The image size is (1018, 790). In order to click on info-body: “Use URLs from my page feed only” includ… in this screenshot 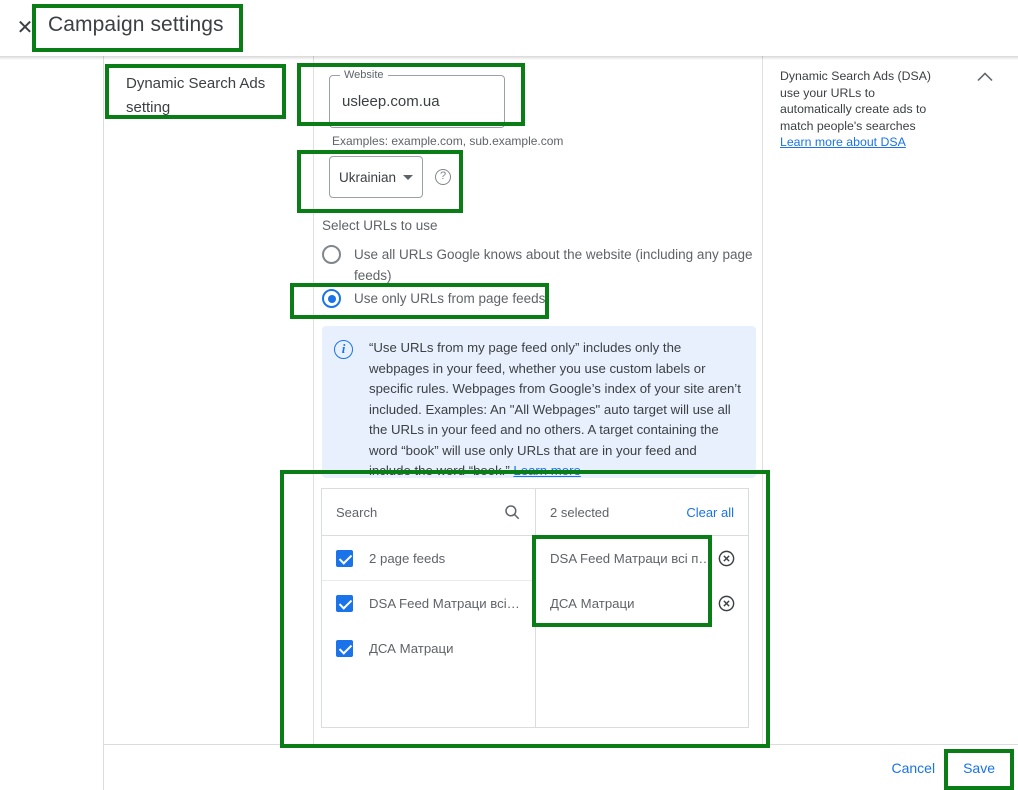, I will do `click(555, 409)`.